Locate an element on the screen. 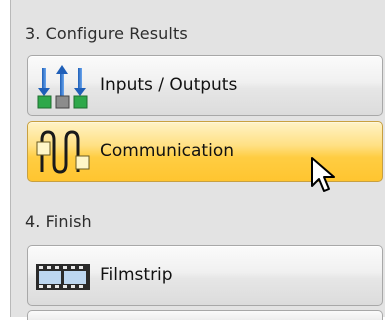 The image size is (385, 320). inputs-outputs-icon is located at coordinates (63, 86).